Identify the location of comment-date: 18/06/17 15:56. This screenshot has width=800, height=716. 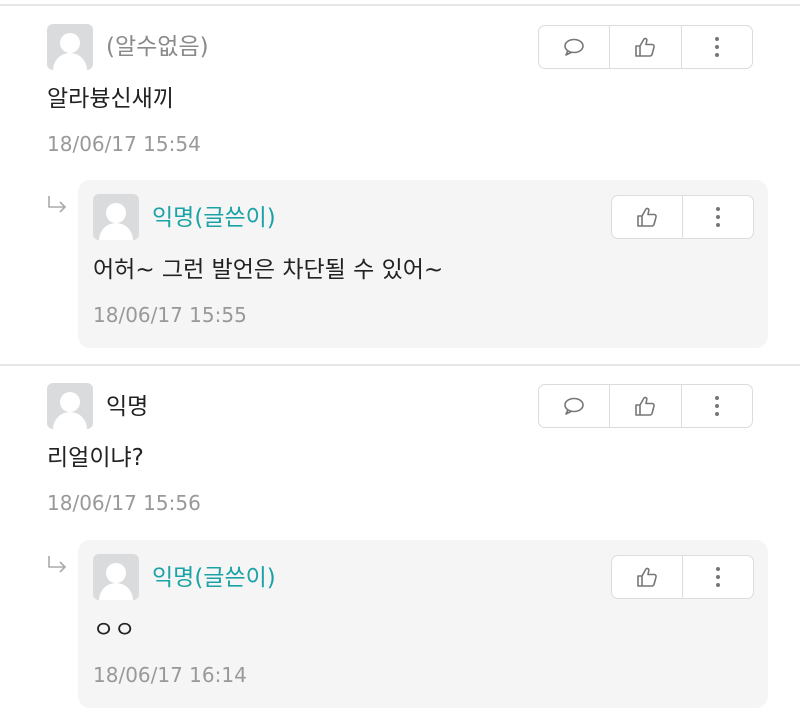
(124, 503).